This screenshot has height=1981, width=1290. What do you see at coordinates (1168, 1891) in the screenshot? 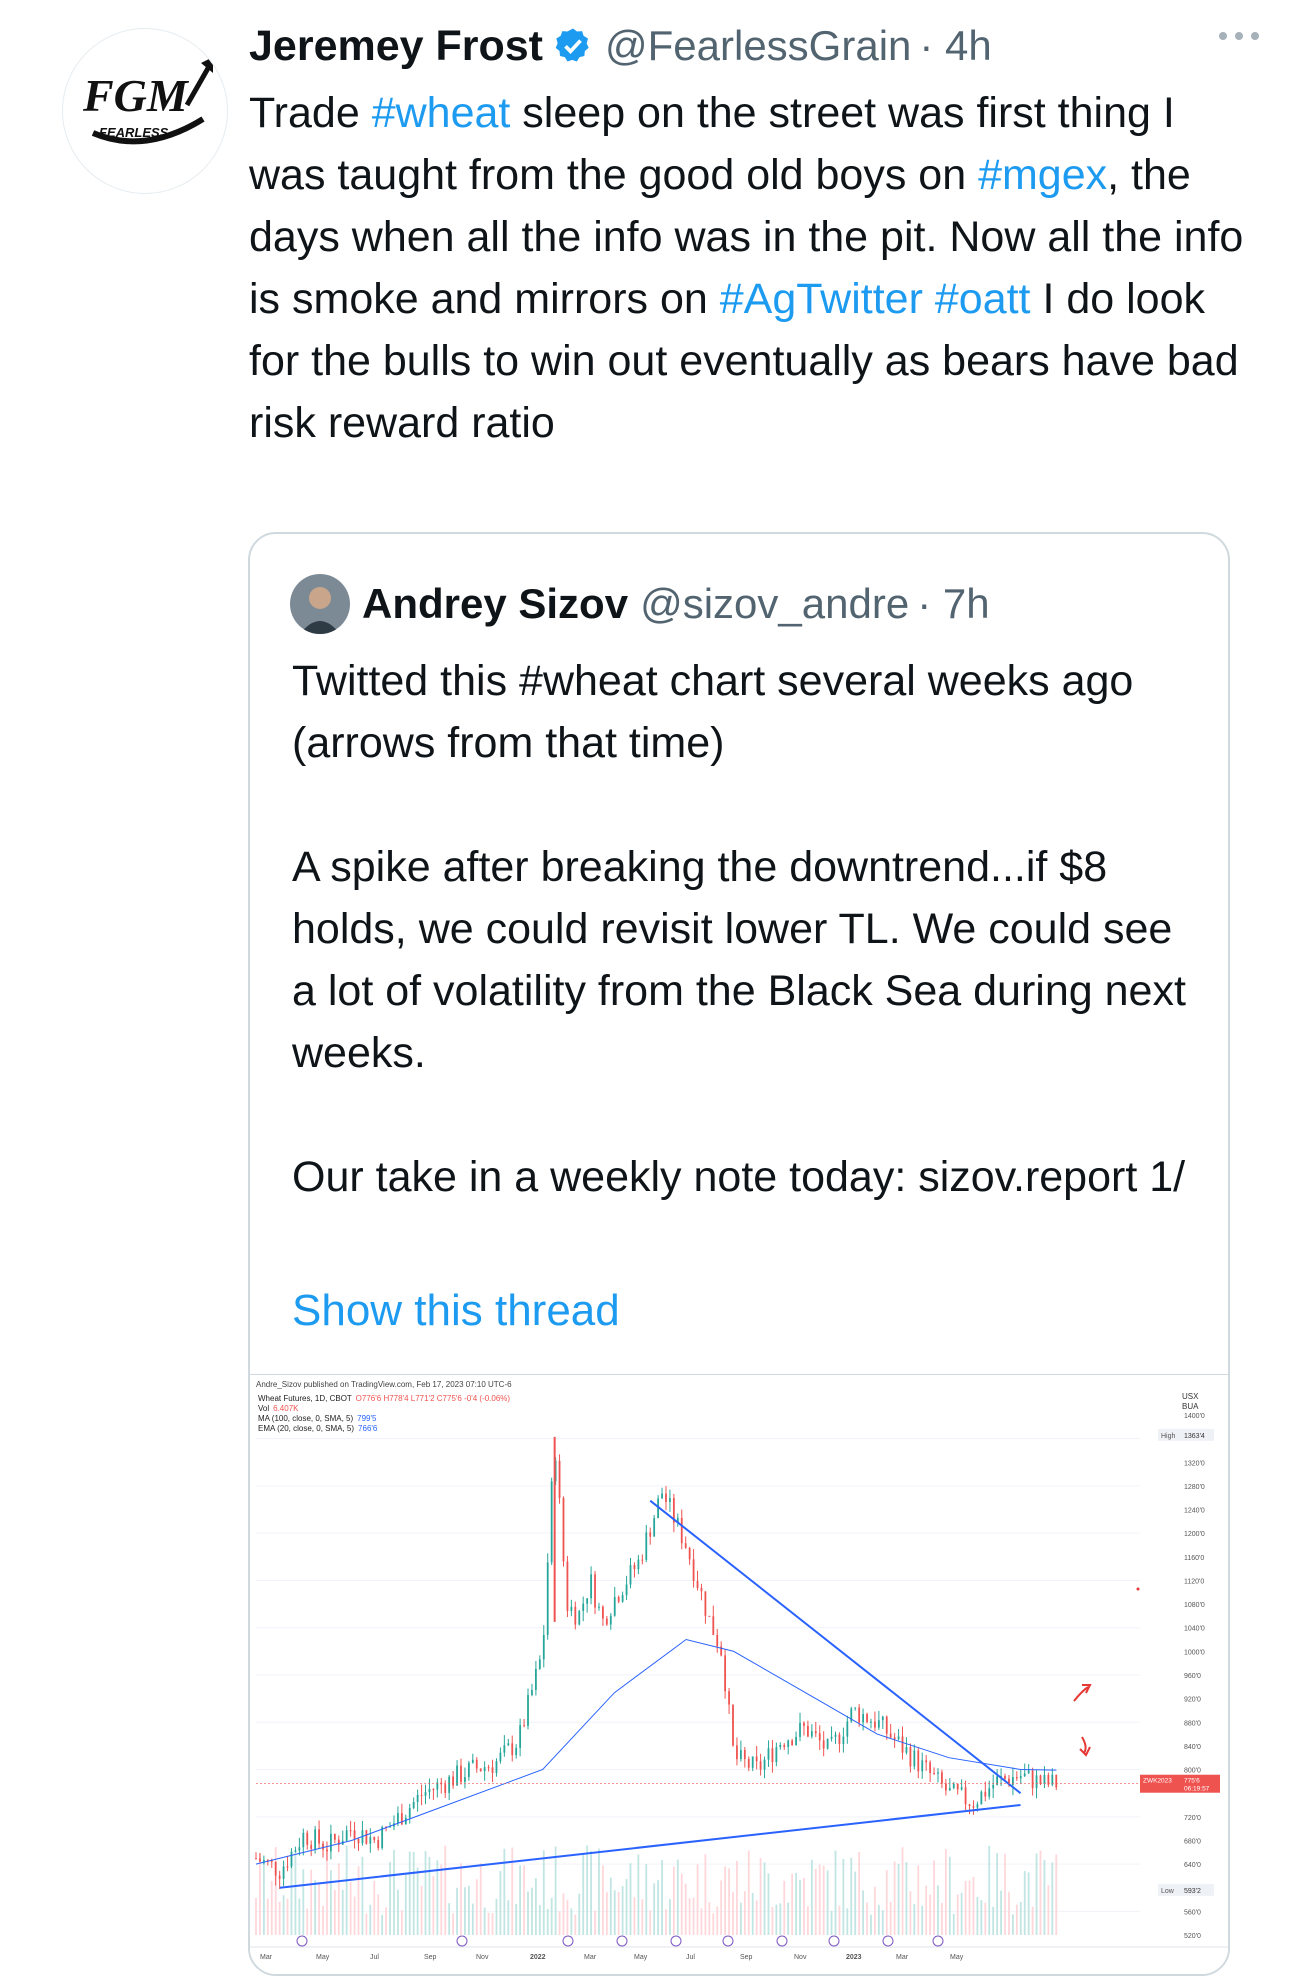
I see `low-label: Low` at bounding box center [1168, 1891].